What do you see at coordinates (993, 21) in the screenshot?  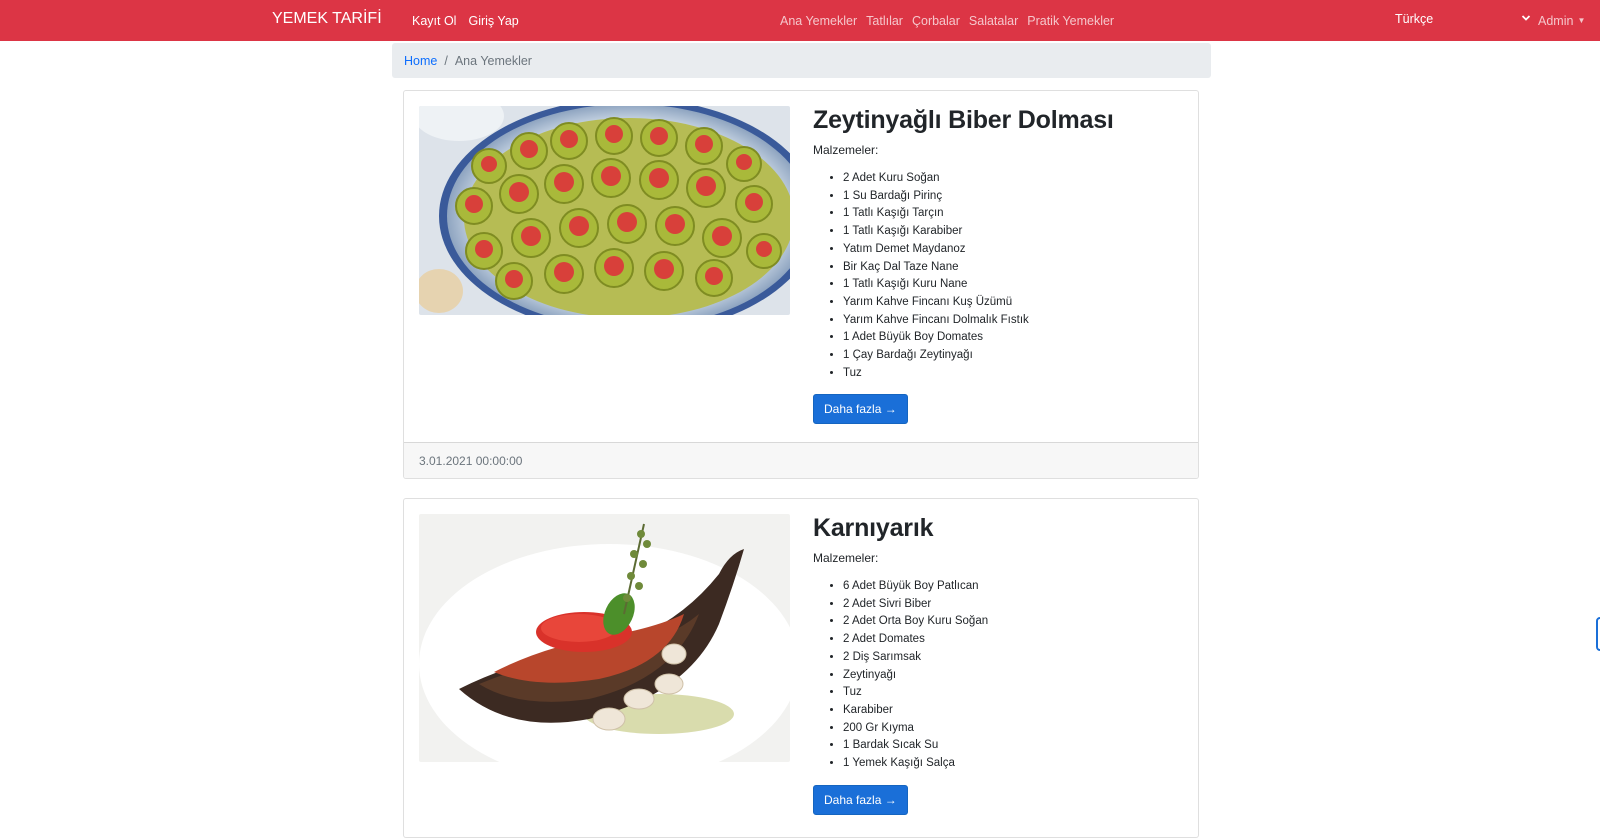 I see `nav-salatalar: Salatalar` at bounding box center [993, 21].